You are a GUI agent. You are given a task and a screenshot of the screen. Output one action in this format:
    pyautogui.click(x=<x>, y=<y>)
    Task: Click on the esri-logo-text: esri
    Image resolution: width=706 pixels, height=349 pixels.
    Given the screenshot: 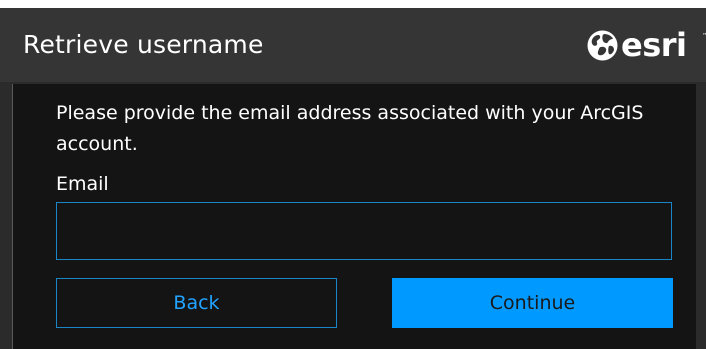 What is the action you would take?
    pyautogui.click(x=654, y=45)
    